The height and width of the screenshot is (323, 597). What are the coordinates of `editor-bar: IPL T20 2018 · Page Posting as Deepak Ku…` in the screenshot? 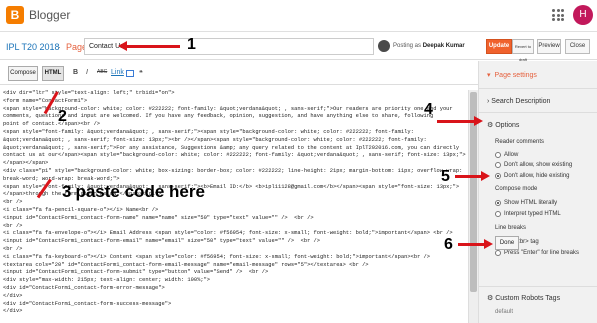 It's located at (298, 47).